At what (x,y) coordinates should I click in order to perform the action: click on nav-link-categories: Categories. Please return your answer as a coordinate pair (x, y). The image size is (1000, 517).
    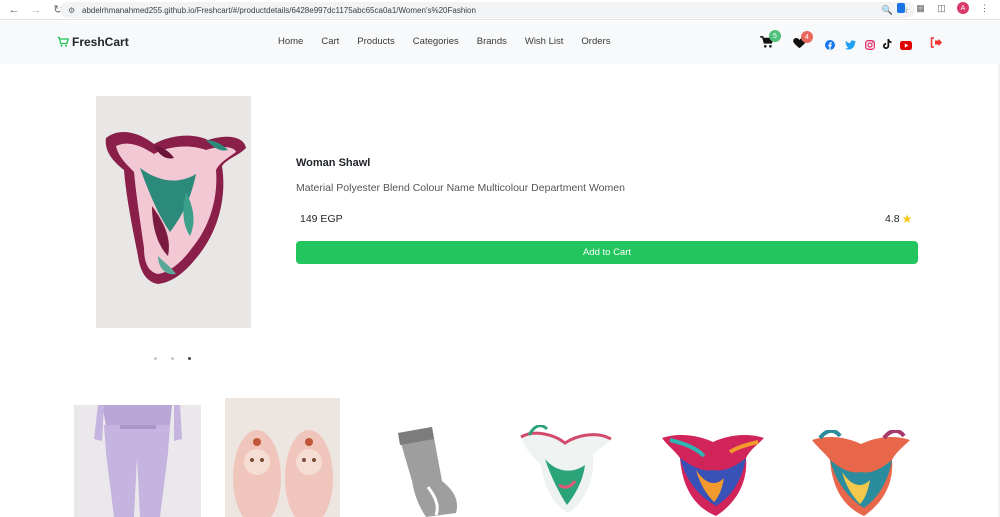
    Looking at the image, I should click on (436, 41).